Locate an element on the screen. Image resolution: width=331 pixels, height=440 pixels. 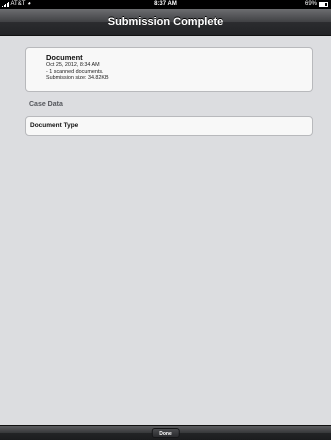
battery-icon is located at coordinates (323, 4).